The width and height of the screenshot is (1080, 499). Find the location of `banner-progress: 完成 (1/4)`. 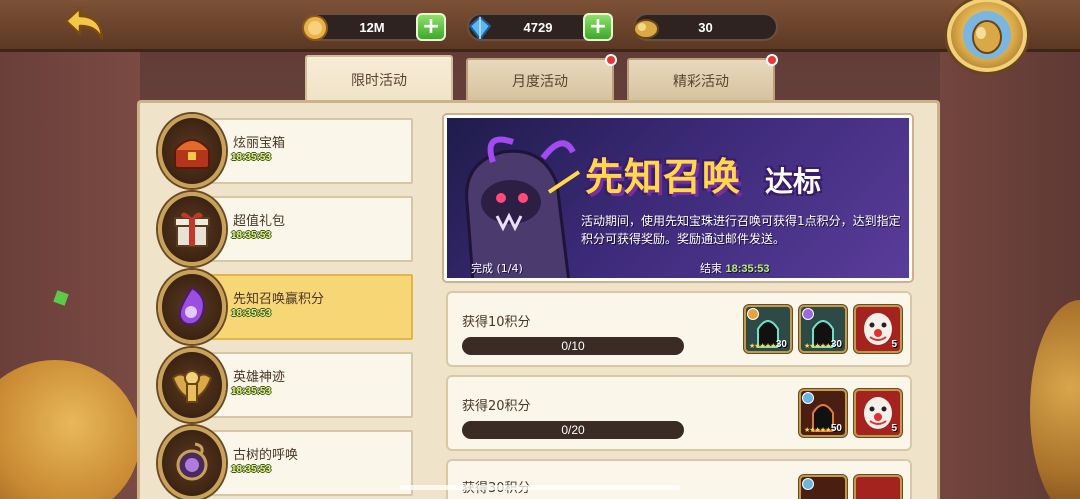

banner-progress: 完成 (1/4) is located at coordinates (497, 268).